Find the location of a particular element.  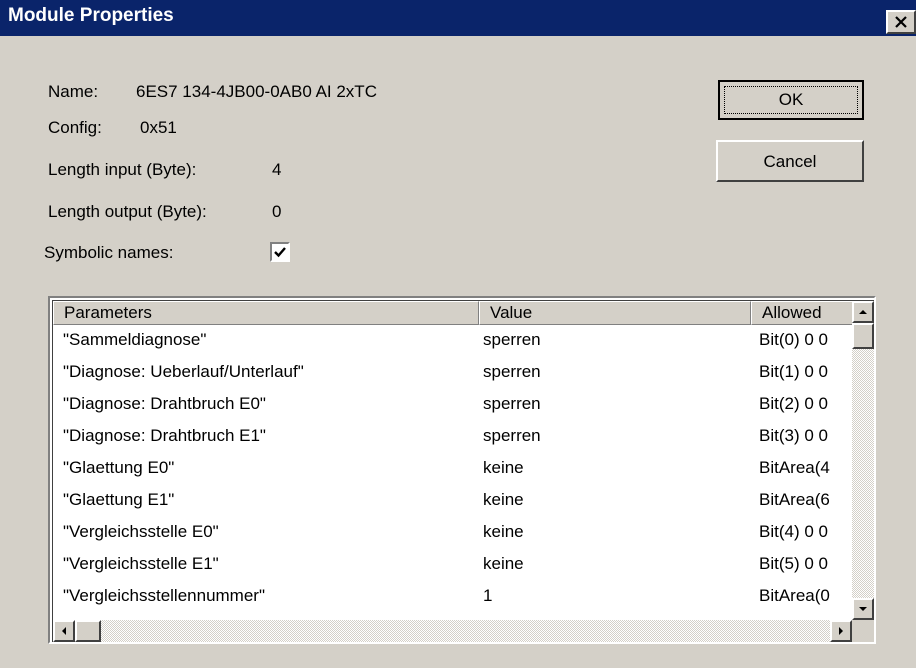

close-button is located at coordinates (901, 22).